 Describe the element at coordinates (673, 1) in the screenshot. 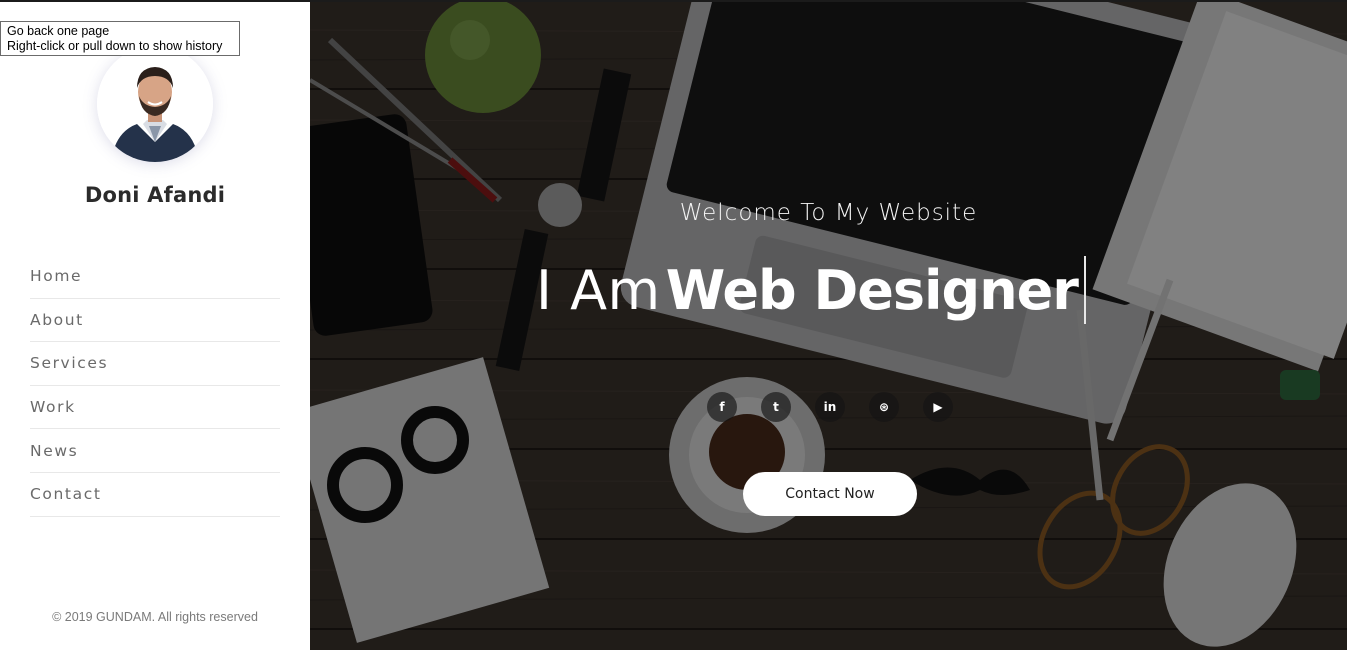

I see `top-border` at that location.